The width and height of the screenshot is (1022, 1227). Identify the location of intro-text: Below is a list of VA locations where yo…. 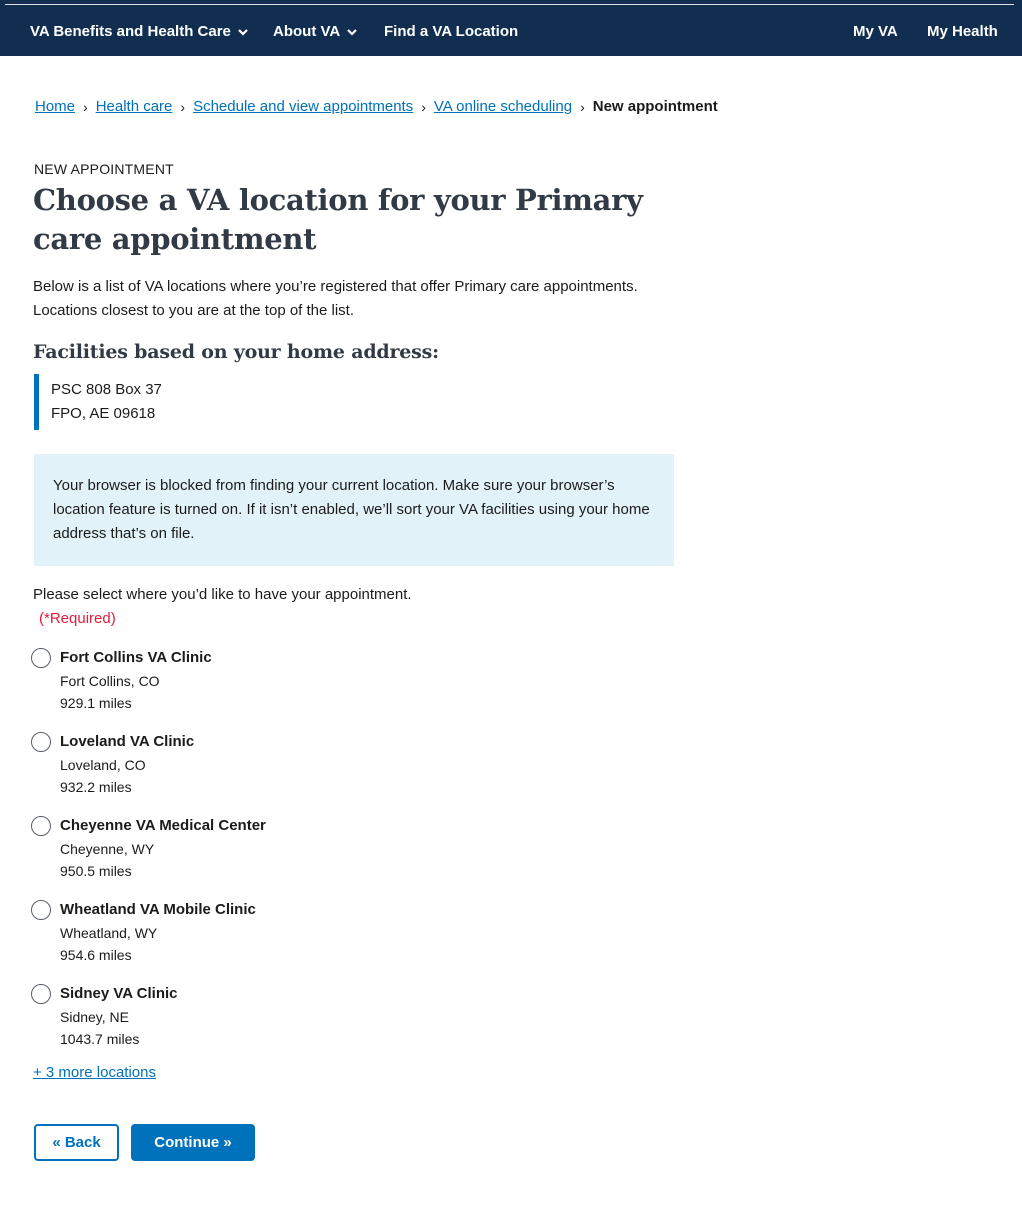
(335, 298).